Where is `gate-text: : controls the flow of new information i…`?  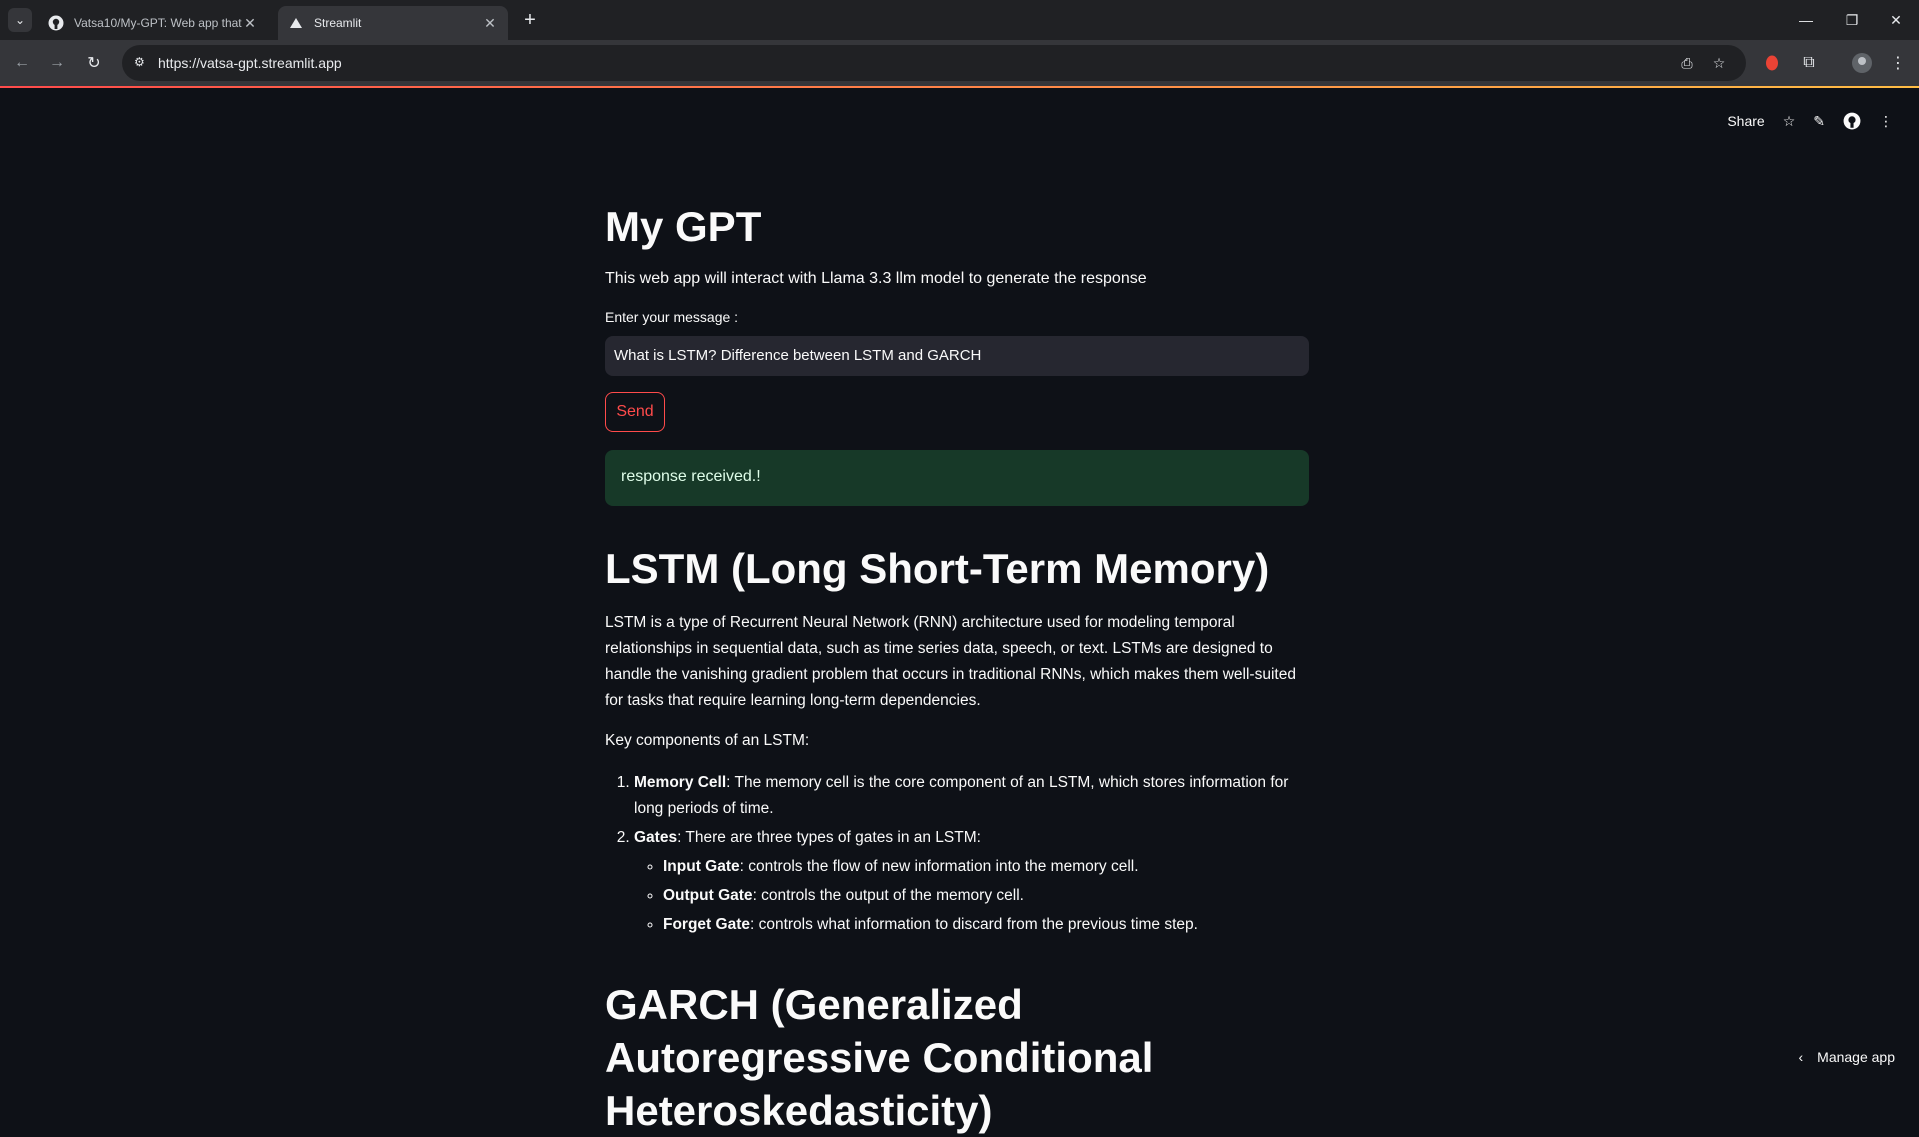
gate-text: : controls the flow of new information i… is located at coordinates (939, 866).